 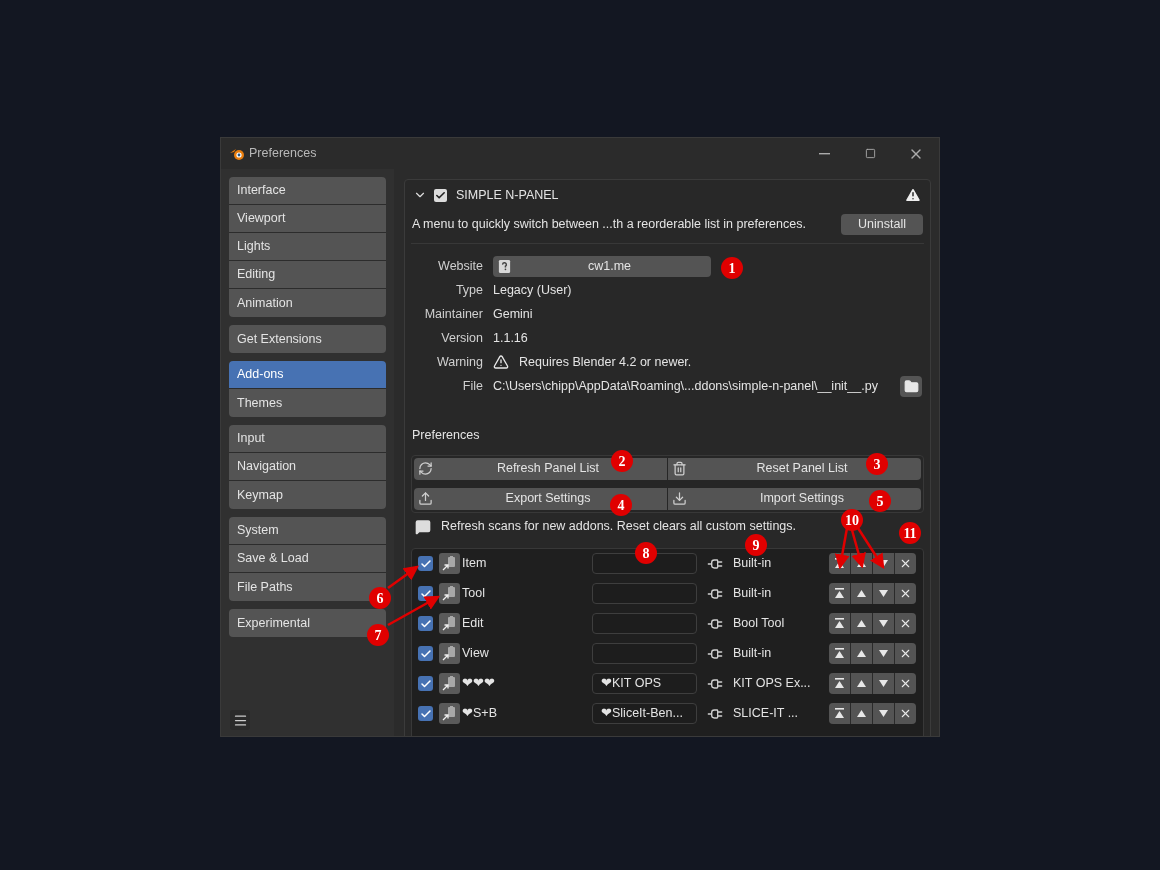 What do you see at coordinates (307, 191) in the screenshot?
I see `sidebar-item: Interface` at bounding box center [307, 191].